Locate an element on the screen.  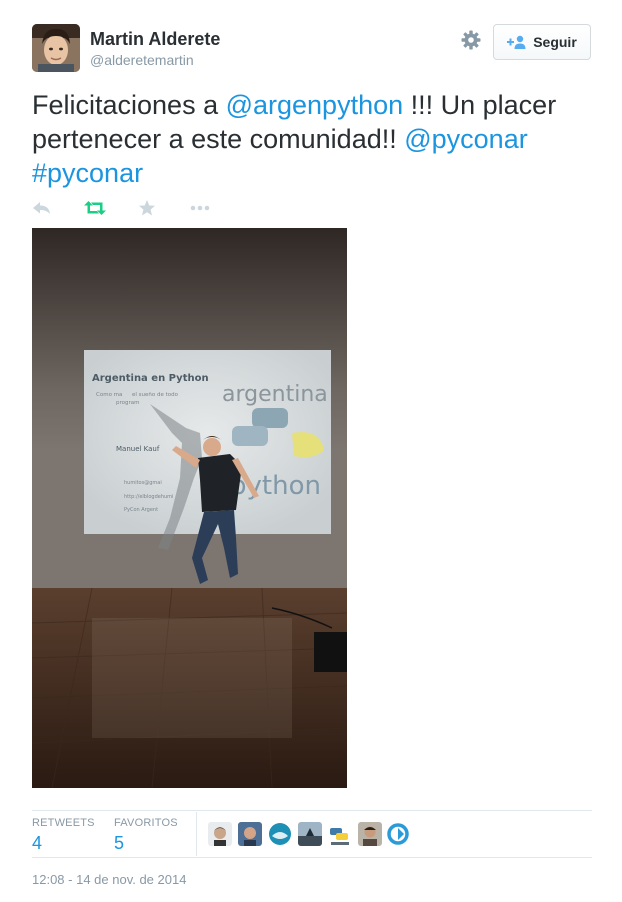
favorites-count: 5 is located at coordinates (119, 843).